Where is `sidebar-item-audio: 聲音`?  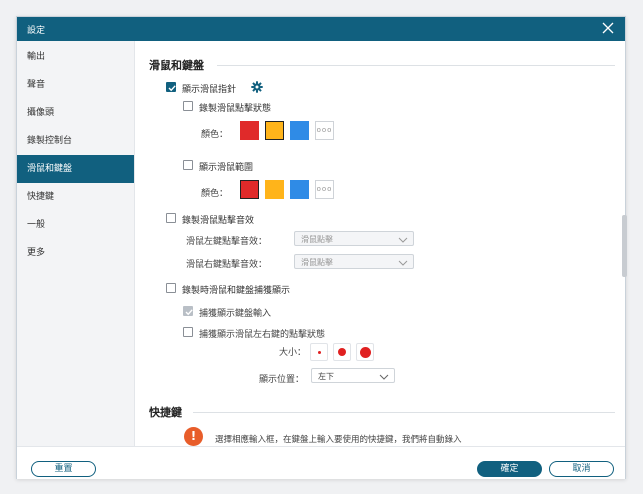
sidebar-item-audio: 聲音 is located at coordinates (75, 85).